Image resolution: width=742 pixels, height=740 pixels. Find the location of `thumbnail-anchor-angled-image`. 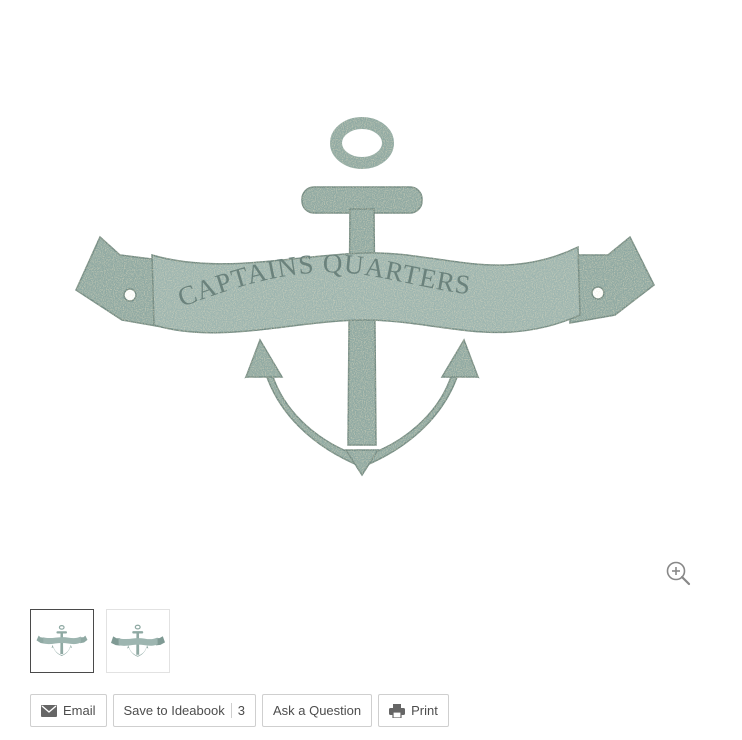

thumbnail-anchor-angled-image is located at coordinates (138, 640).